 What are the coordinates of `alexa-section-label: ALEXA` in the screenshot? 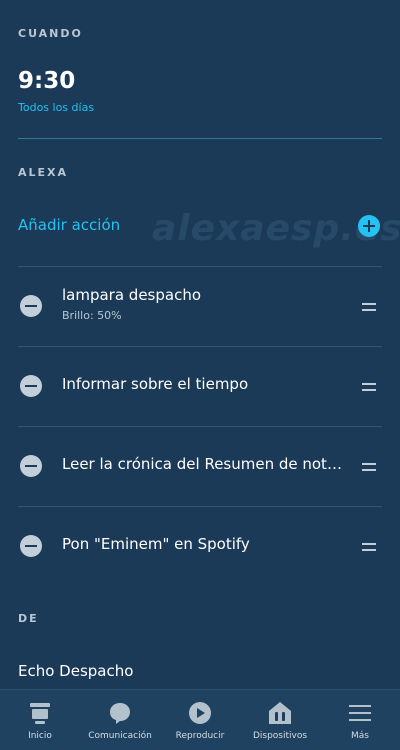 It's located at (43, 172).